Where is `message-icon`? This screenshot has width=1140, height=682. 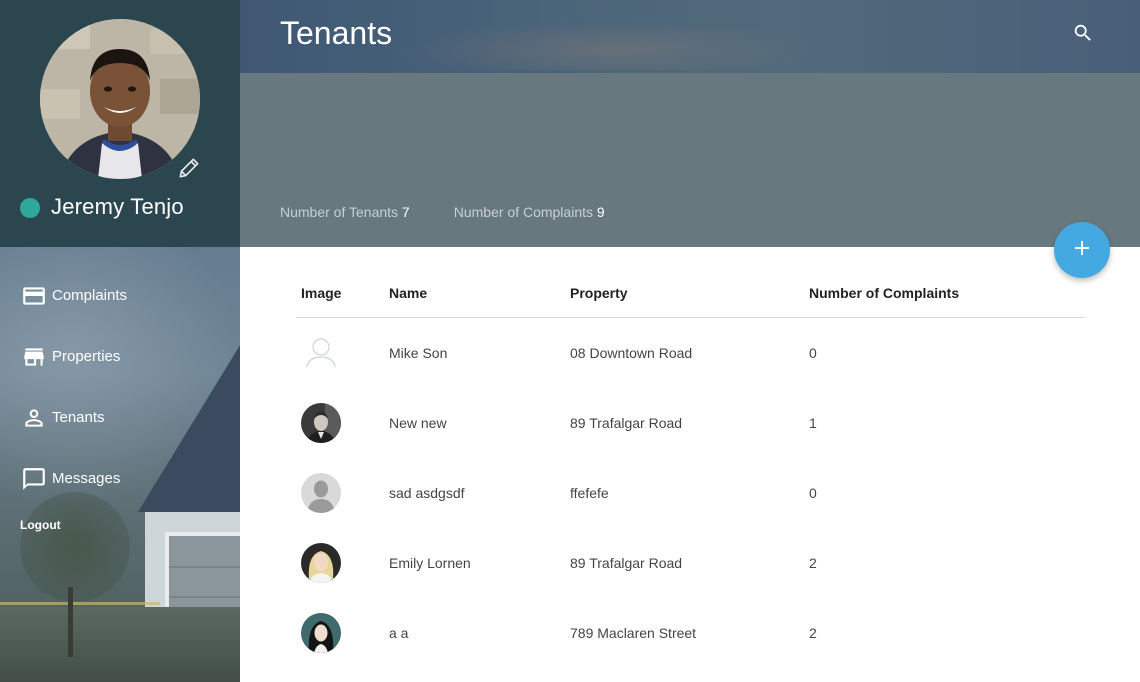
message-icon is located at coordinates (34, 479).